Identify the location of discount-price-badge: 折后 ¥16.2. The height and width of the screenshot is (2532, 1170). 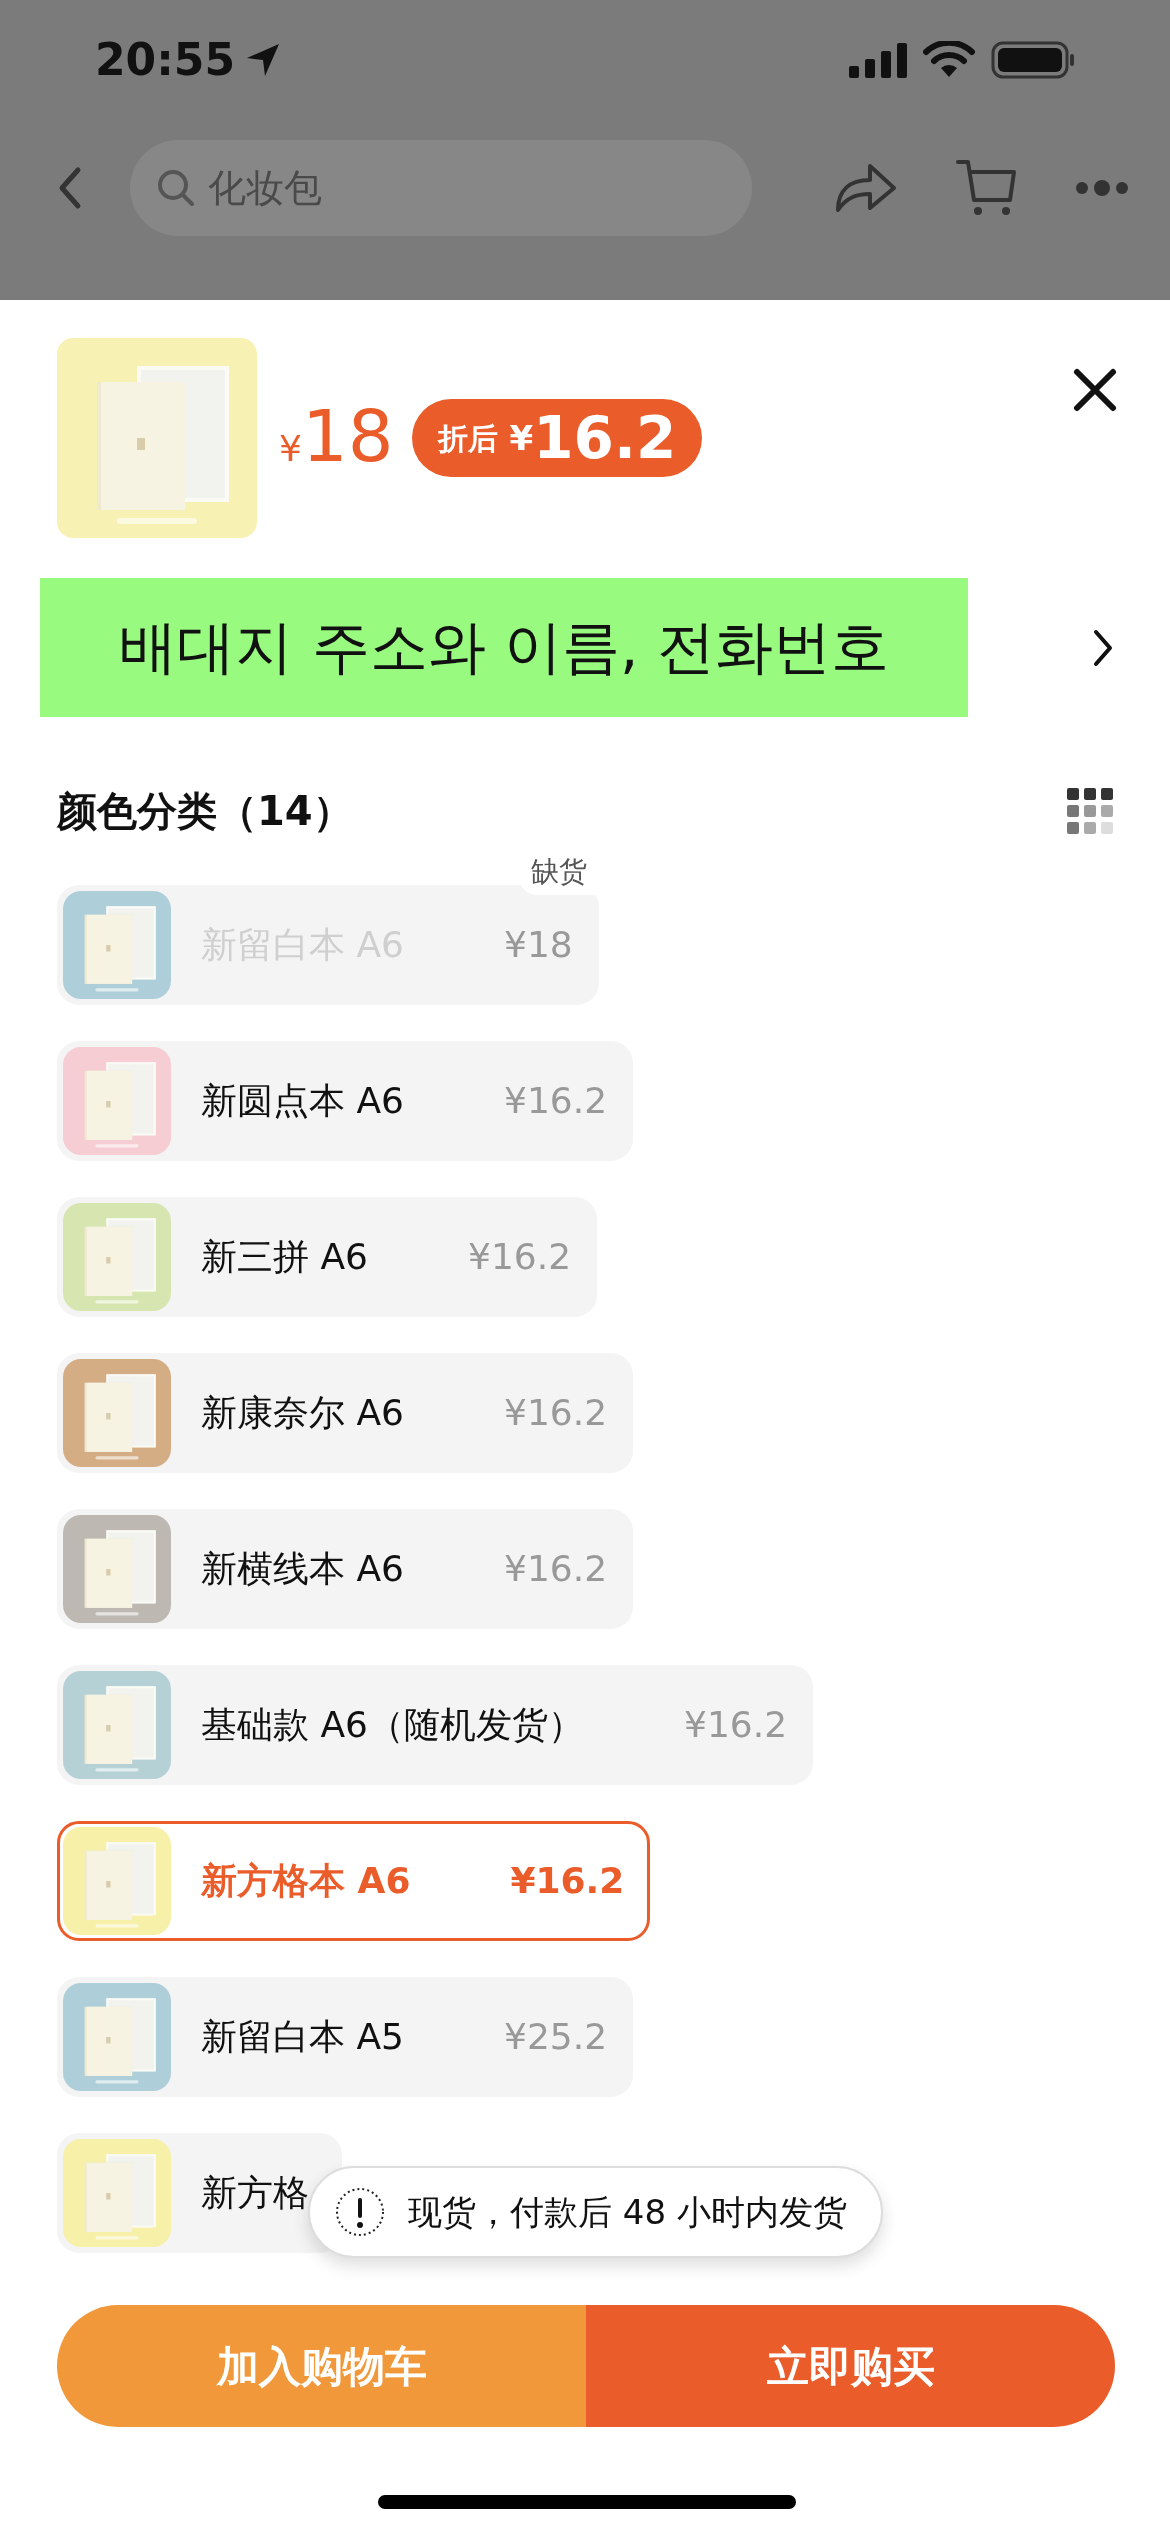
(557, 438).